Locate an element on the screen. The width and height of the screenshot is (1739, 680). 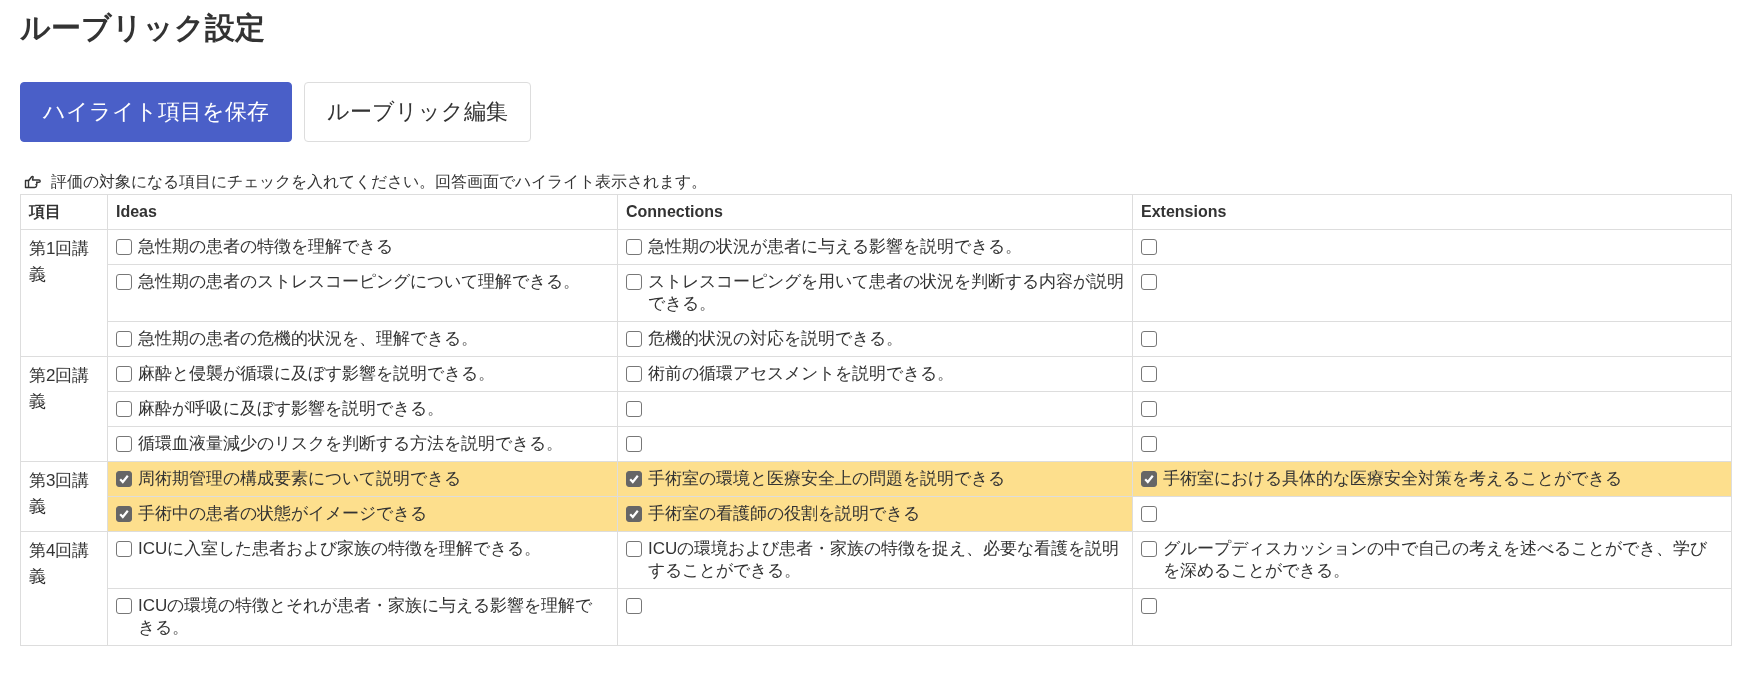
criterion-text: ICUの環境の特徴とそれが患者・家族に与える影響を理解できる。 is located at coordinates (366, 617).